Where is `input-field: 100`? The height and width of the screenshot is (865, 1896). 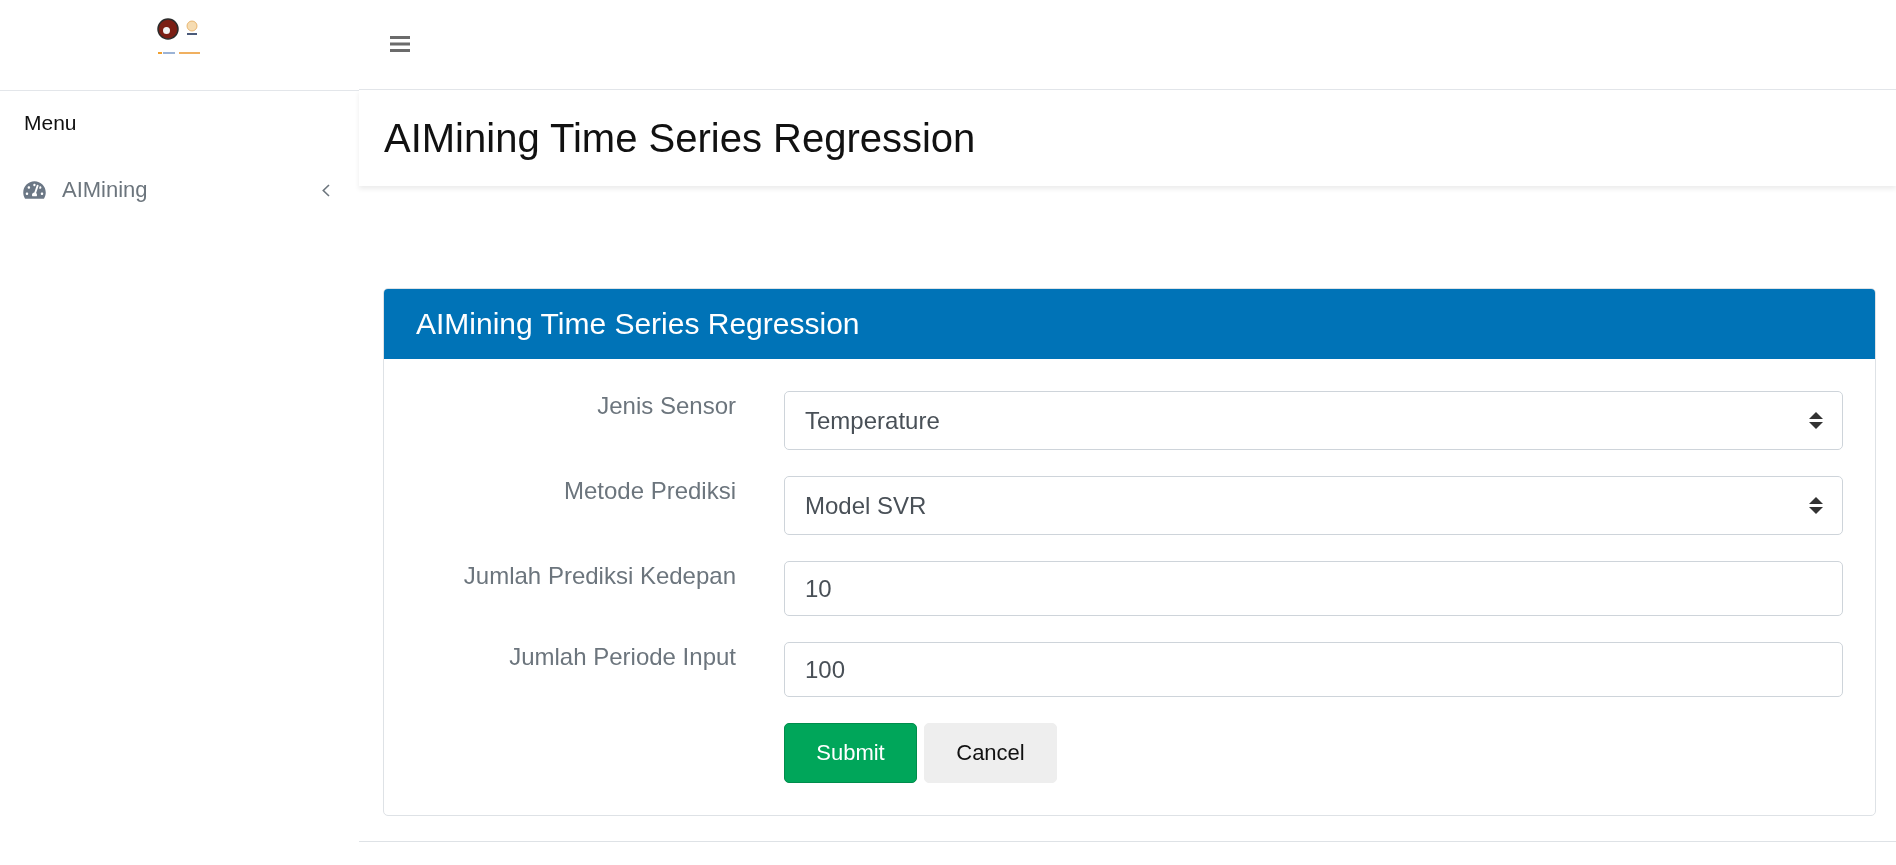
input-field: 100 is located at coordinates (1313, 669).